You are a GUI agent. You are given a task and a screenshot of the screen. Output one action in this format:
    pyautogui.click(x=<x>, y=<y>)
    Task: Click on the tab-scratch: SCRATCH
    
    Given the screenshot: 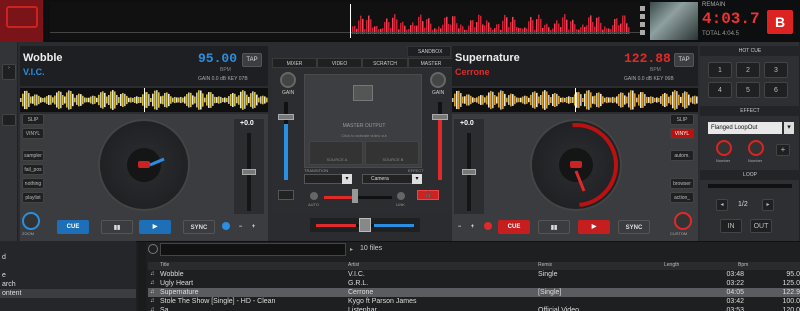 What is the action you would take?
    pyautogui.click(x=385, y=63)
    